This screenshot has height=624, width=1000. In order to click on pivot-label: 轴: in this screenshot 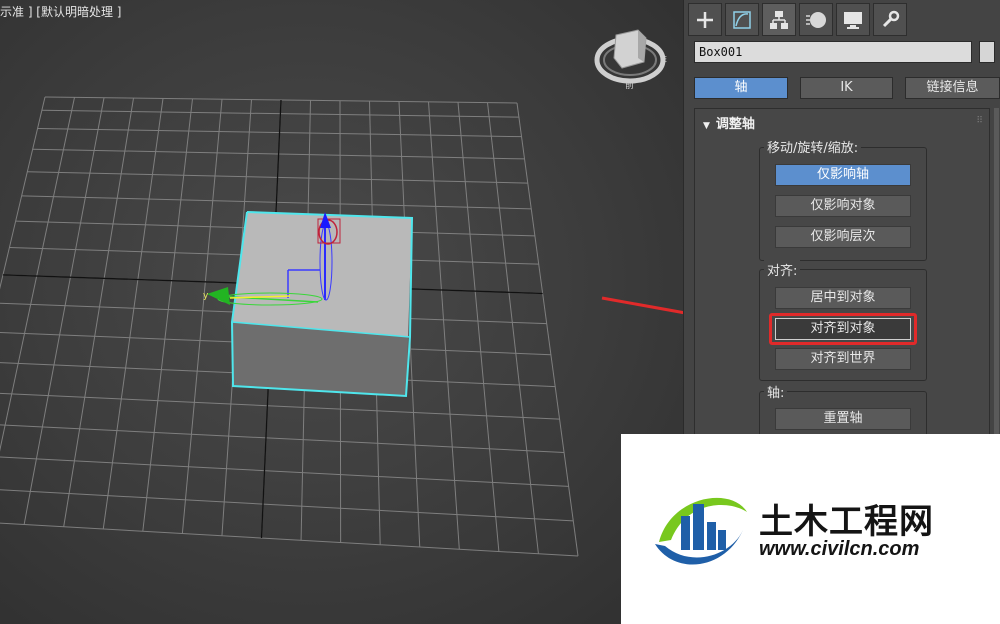, I will do `click(776, 391)`.